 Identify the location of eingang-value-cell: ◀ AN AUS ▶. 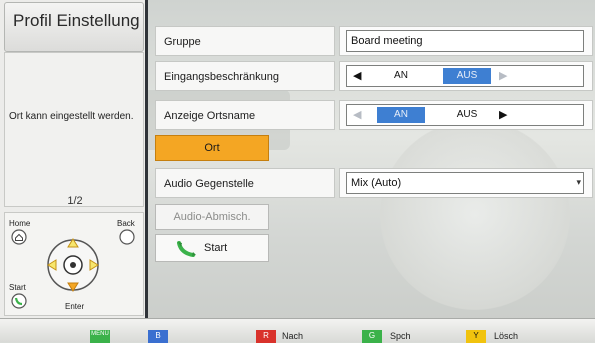
(466, 76).